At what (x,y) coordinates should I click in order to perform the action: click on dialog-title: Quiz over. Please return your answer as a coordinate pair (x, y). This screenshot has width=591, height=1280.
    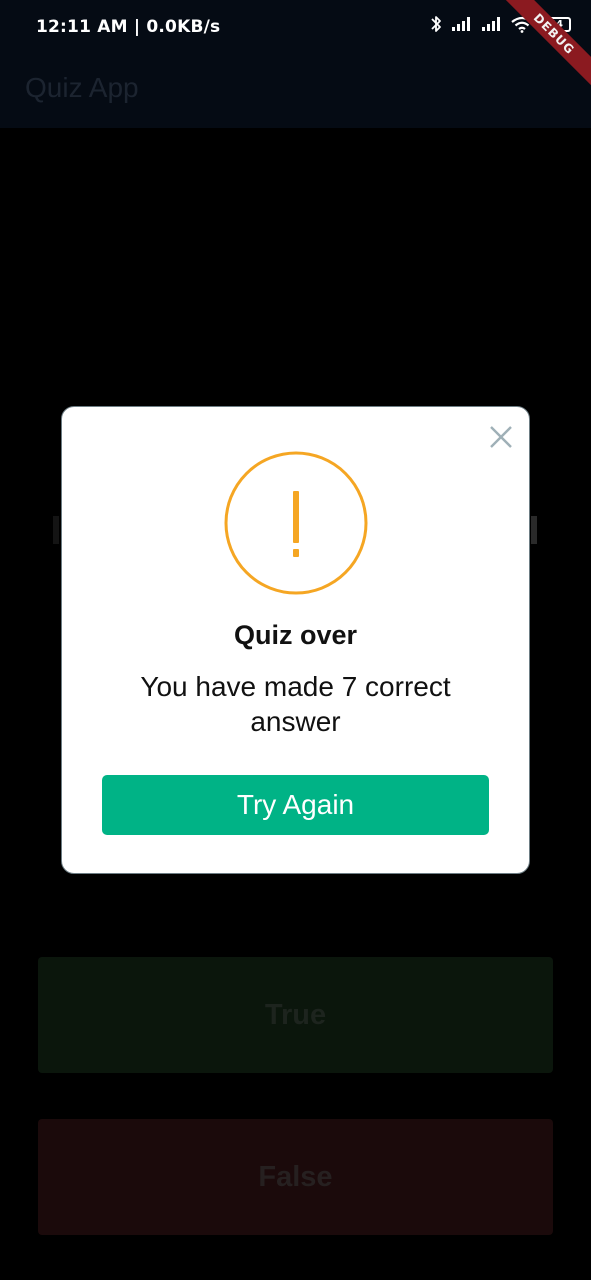
    Looking at the image, I should click on (295, 635).